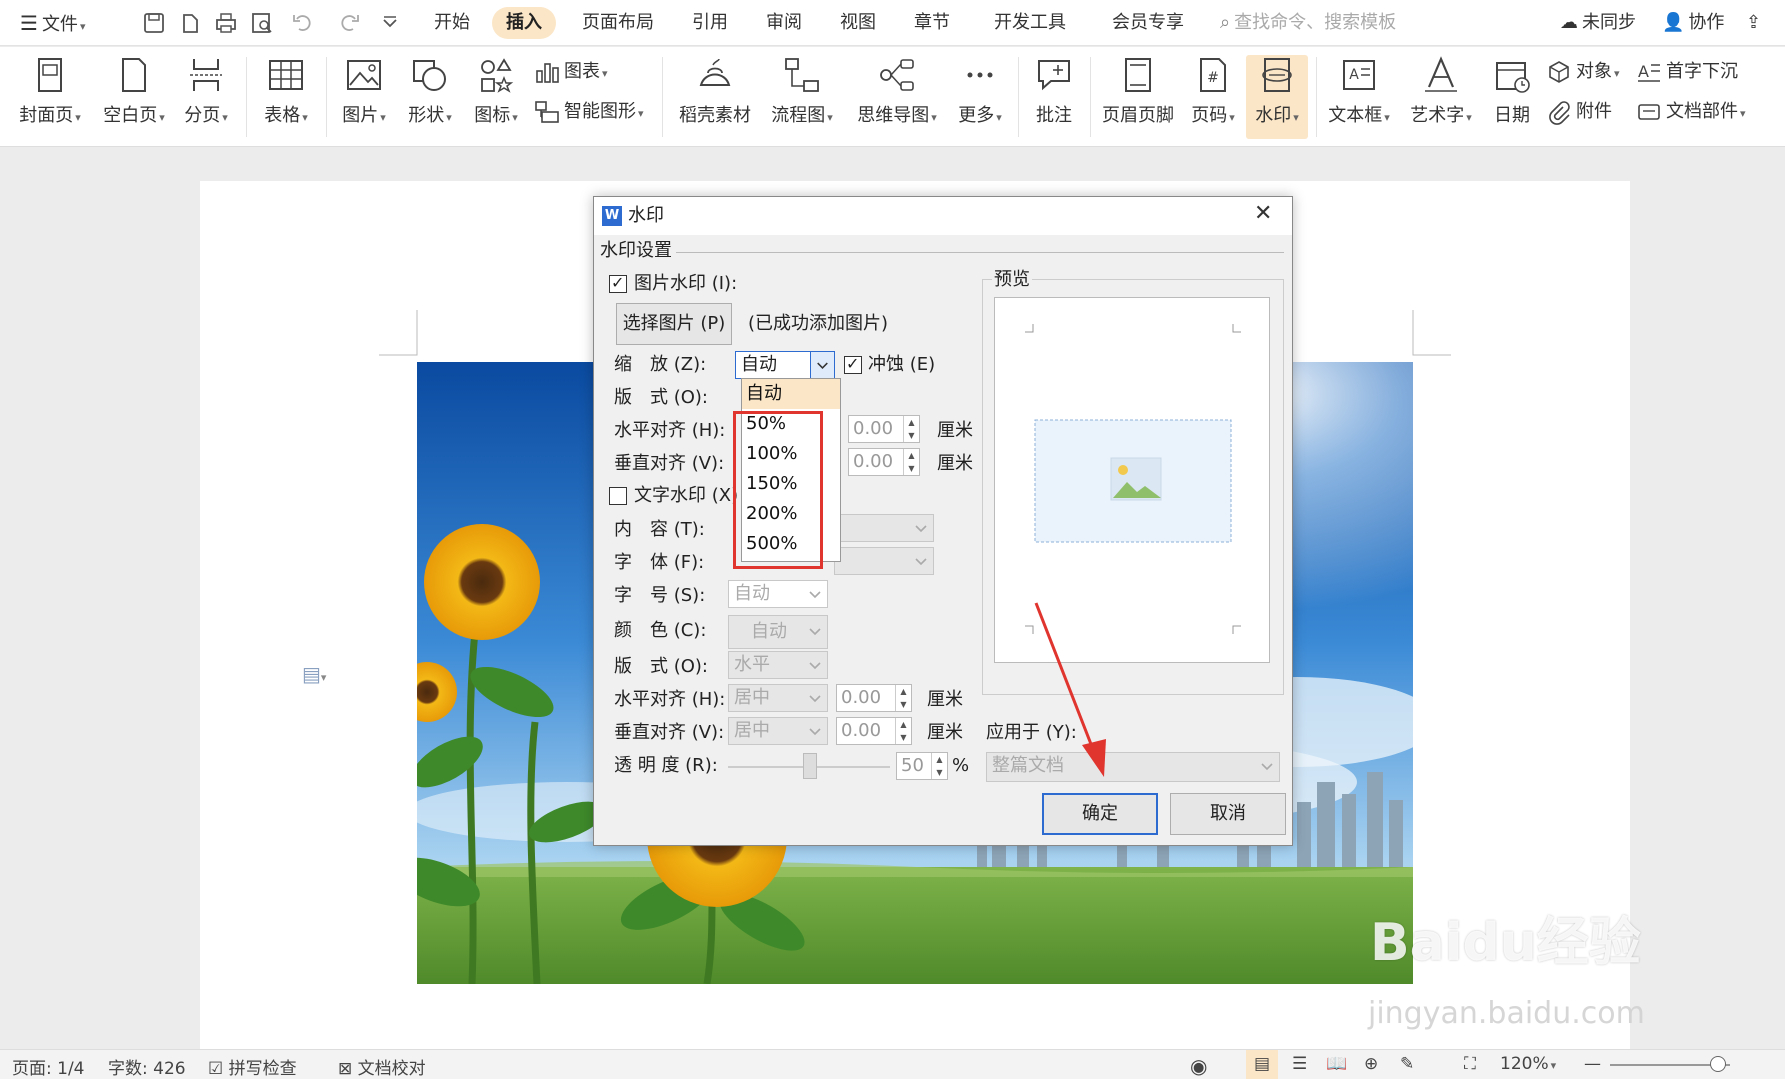 This screenshot has width=1785, height=1079. I want to click on picture-button: 图片 ▾, so click(364, 91).